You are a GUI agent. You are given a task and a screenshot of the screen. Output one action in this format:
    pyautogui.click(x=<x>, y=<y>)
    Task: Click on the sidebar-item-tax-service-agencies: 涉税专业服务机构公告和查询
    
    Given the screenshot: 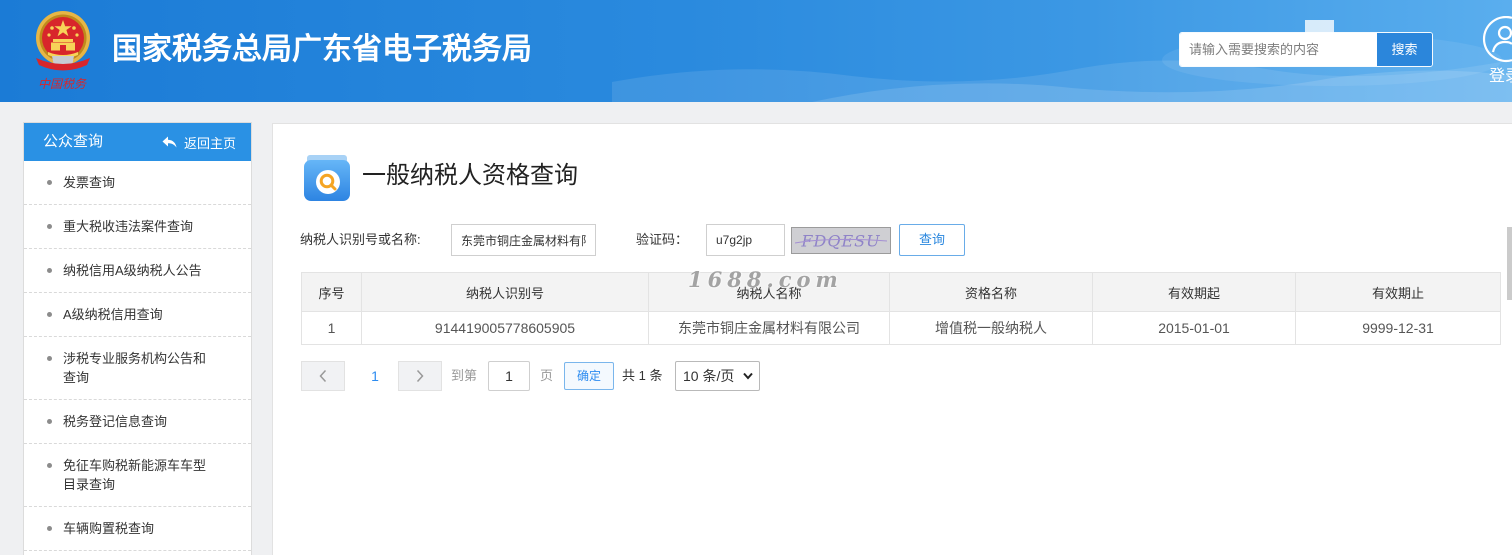 What is the action you would take?
    pyautogui.click(x=137, y=368)
    